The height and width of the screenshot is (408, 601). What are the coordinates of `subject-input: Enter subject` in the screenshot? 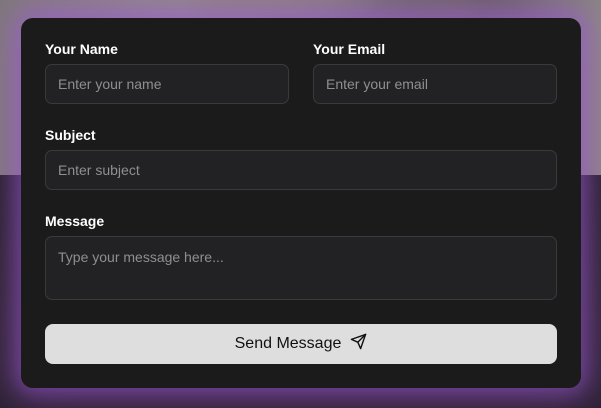 It's located at (301, 170).